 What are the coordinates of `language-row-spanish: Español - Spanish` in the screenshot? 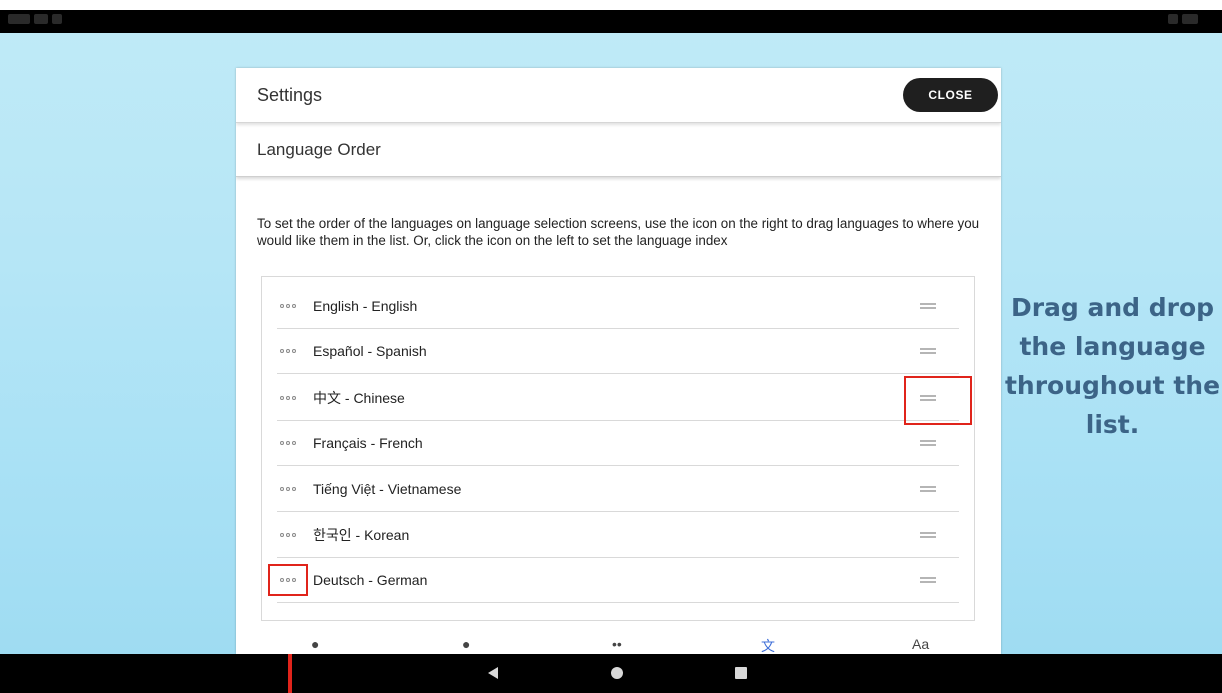 It's located at (618, 351).